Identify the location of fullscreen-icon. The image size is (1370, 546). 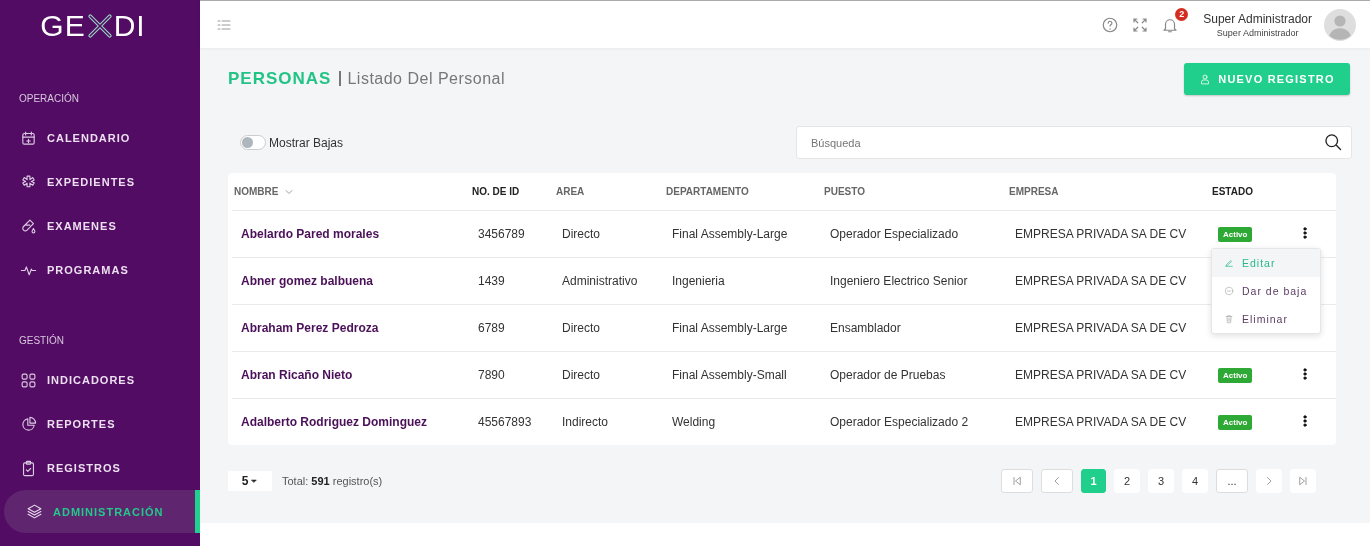
(1140, 24).